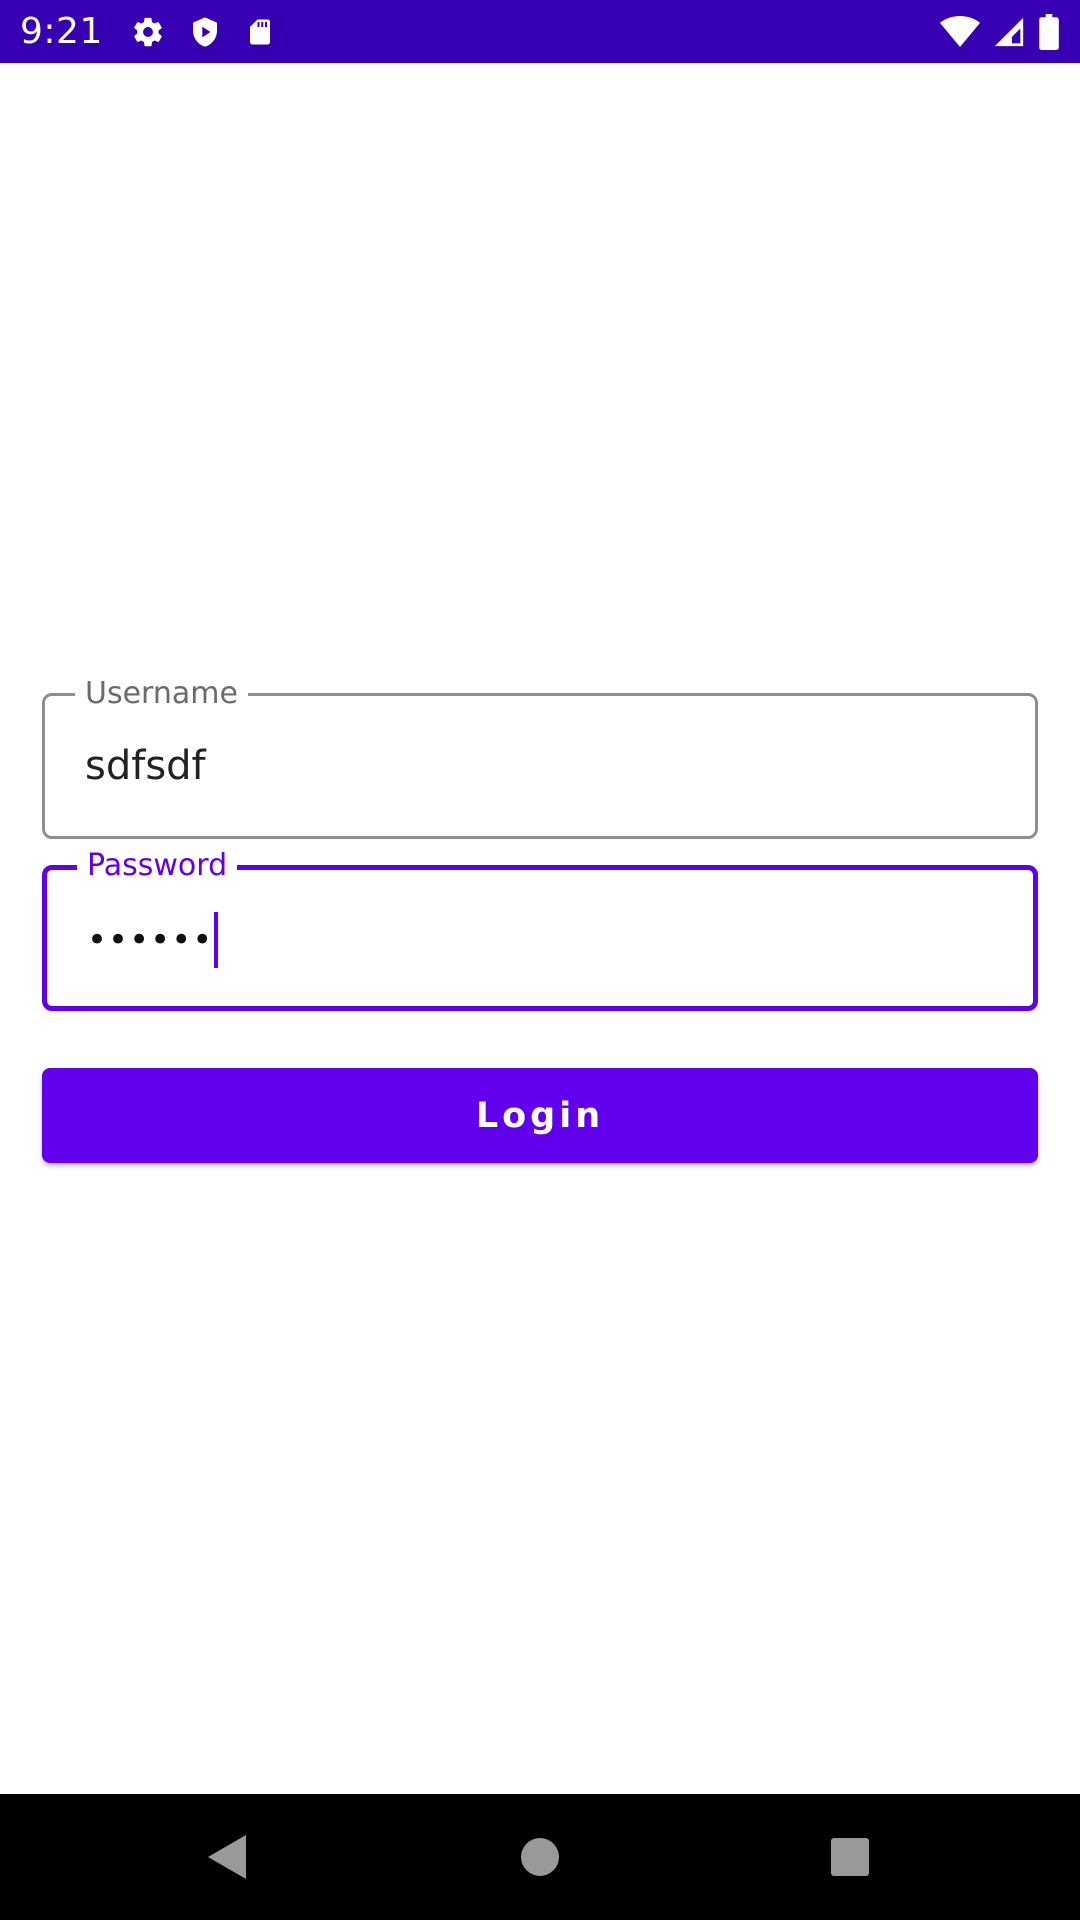 The width and height of the screenshot is (1080, 1920). I want to click on shield-play-icon, so click(205, 32).